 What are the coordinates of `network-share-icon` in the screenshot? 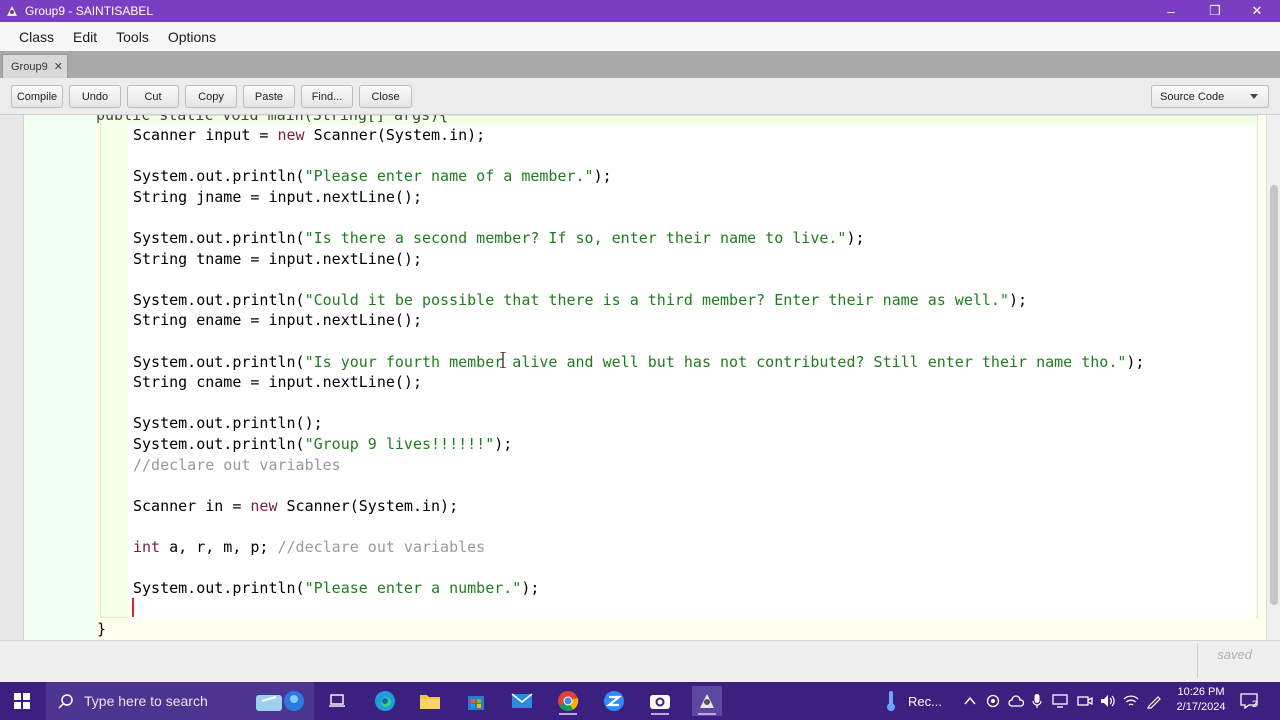 It's located at (993, 701).